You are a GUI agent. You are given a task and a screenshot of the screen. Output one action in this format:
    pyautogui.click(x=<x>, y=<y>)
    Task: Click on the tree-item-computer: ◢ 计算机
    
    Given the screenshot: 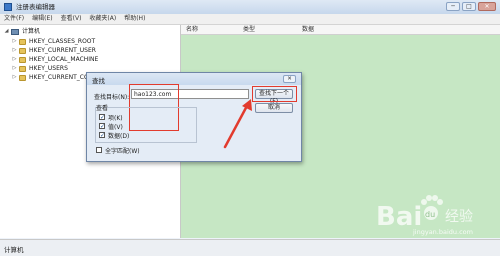 What is the action you would take?
    pyautogui.click(x=22, y=31)
    